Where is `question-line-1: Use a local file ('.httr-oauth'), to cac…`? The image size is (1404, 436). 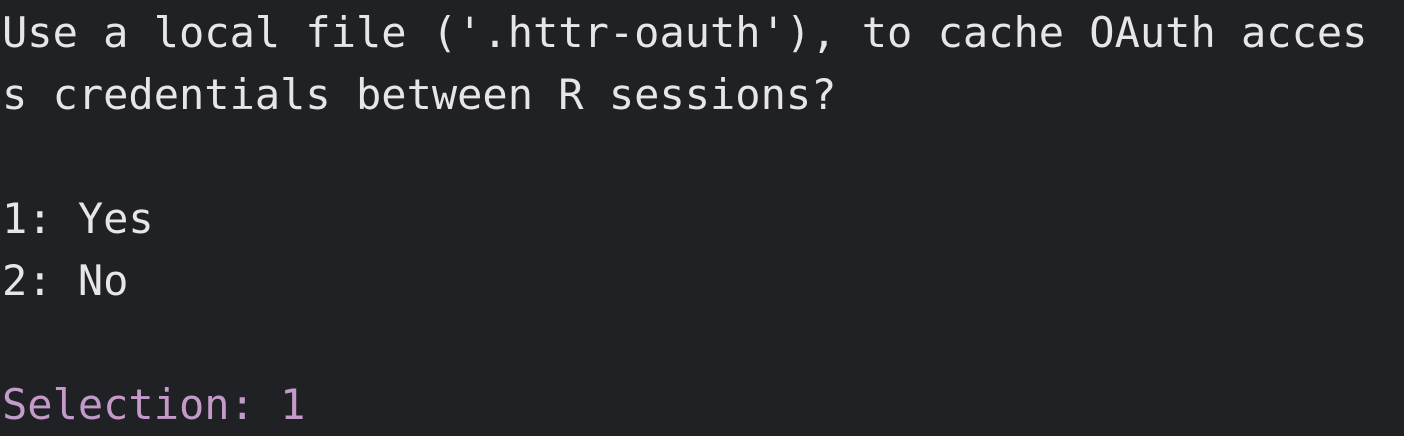
question-line-1: Use a local file ('.httr-oauth'), to cac… is located at coordinates (685, 32).